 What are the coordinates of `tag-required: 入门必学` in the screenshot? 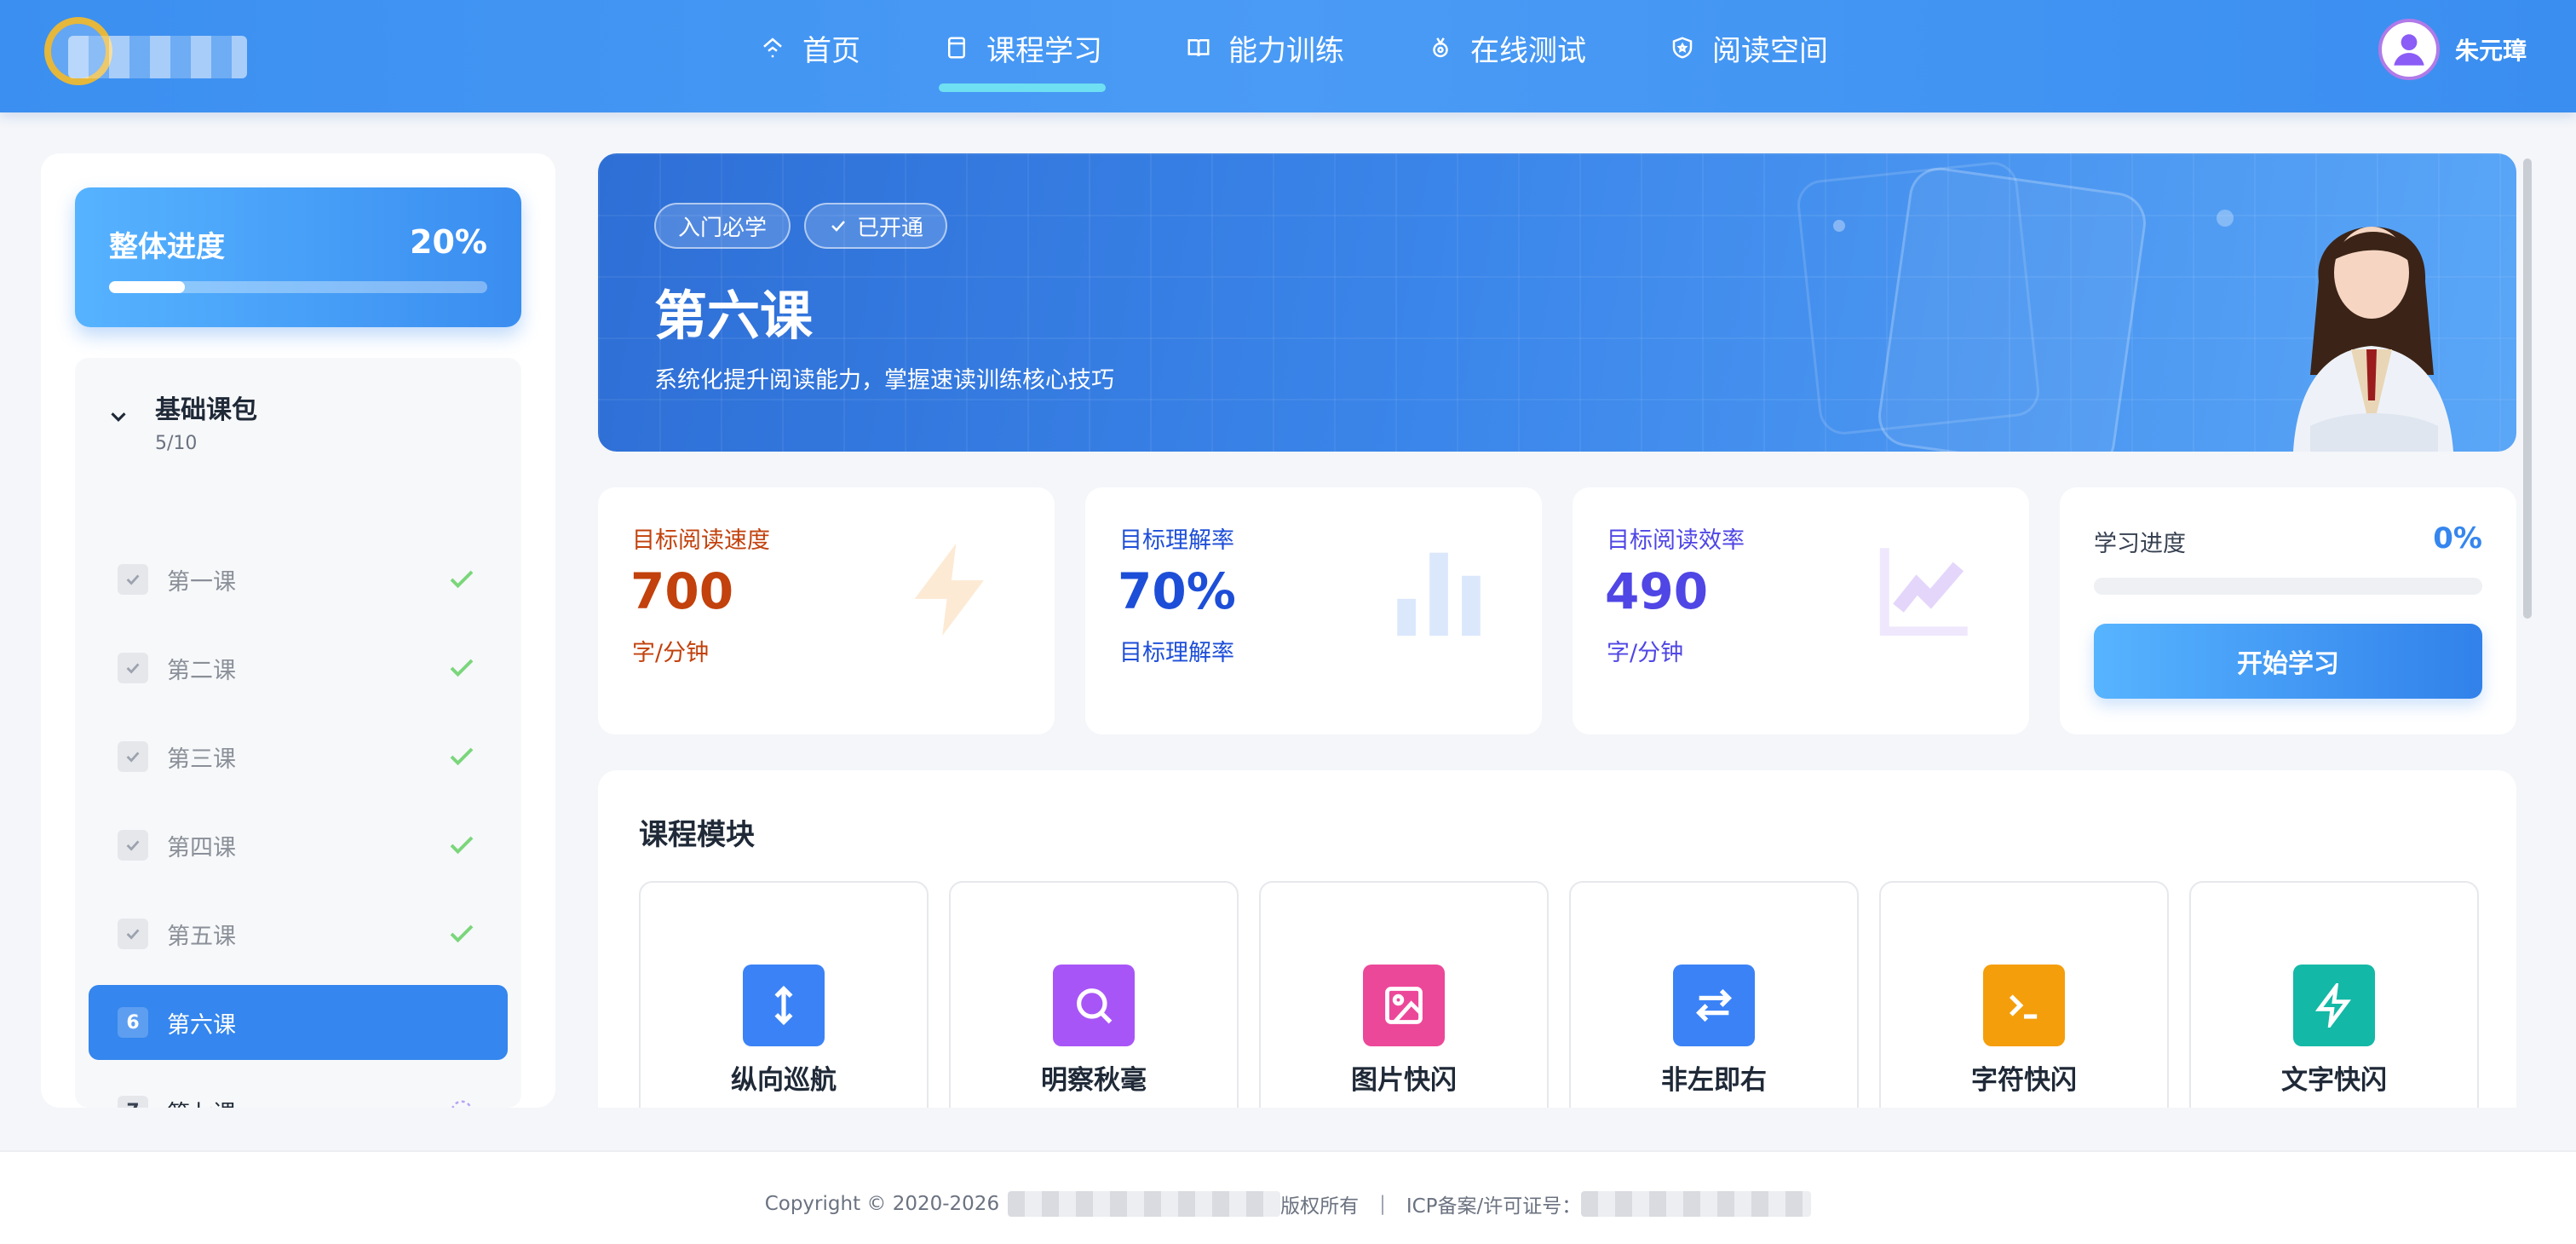 It's located at (723, 226).